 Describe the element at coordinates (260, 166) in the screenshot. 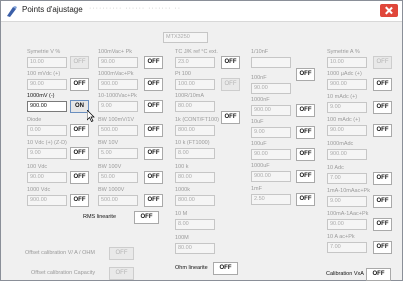

I see `c4-label-5: 1000uF` at that location.